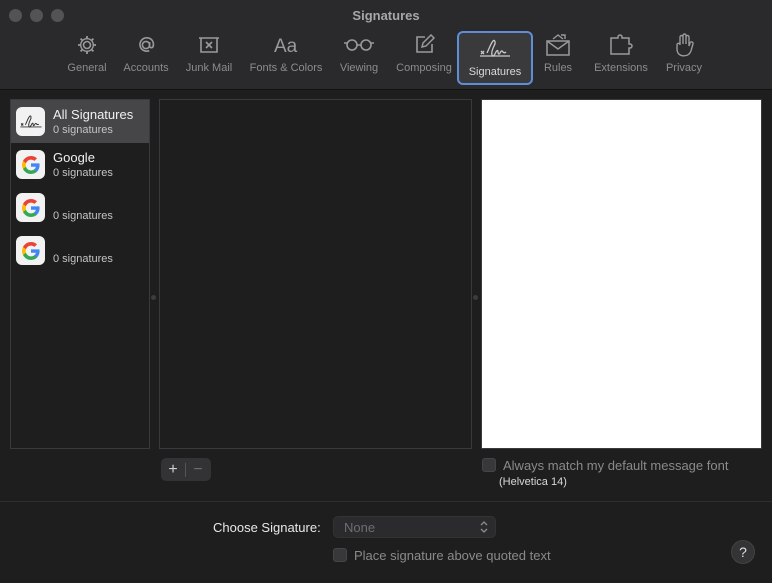 This screenshot has height=583, width=772. I want to click on svg-text: Aa, so click(286, 46).